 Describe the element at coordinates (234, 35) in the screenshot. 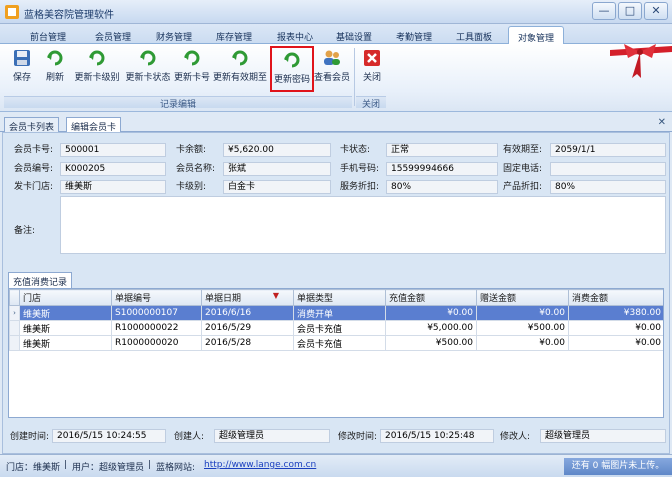

I see `tab-inventory: 库存管理` at that location.